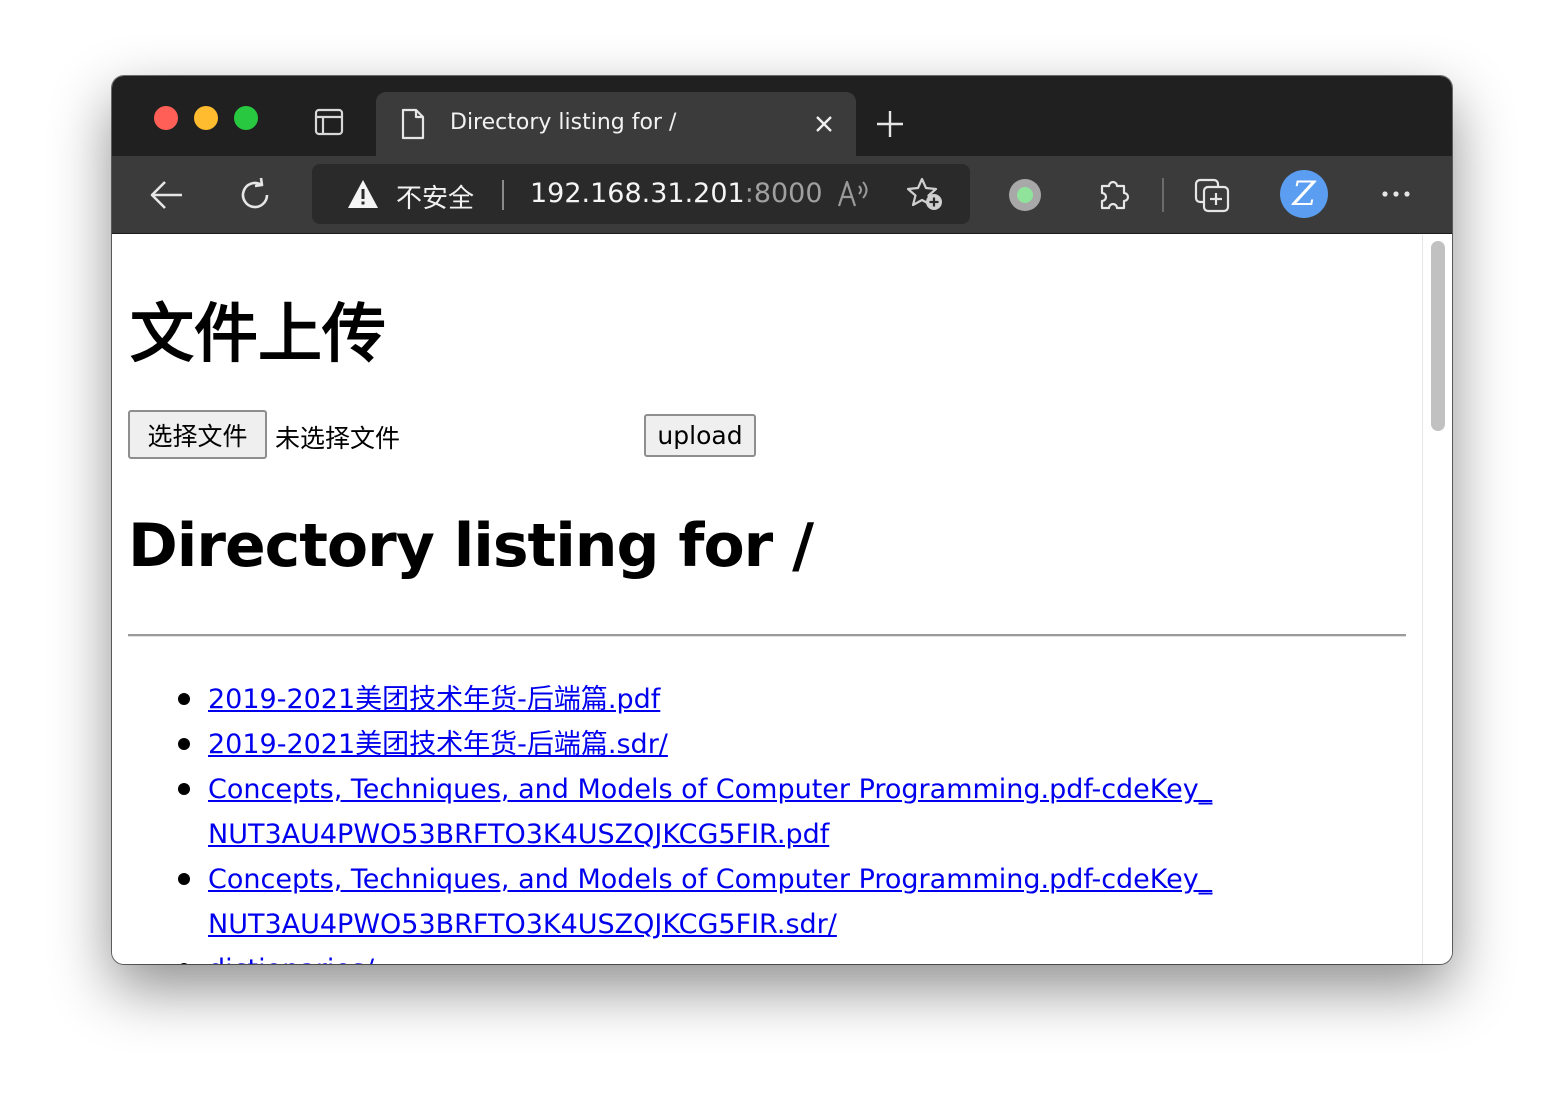 The width and height of the screenshot is (1564, 1112). I want to click on add-favorite-icon, so click(925, 194).